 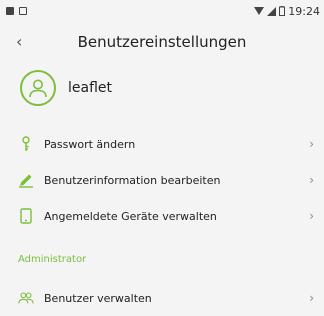 I want to click on menu-item-change-password: Passwort ändern ›, so click(x=162, y=144).